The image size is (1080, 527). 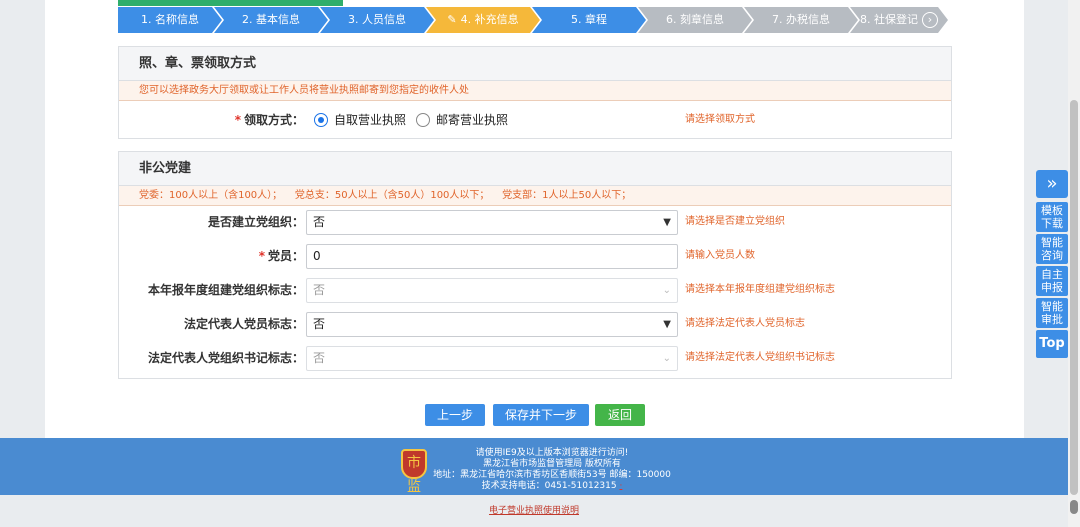 I want to click on field-hint: 请选择领取方式, so click(x=720, y=119).